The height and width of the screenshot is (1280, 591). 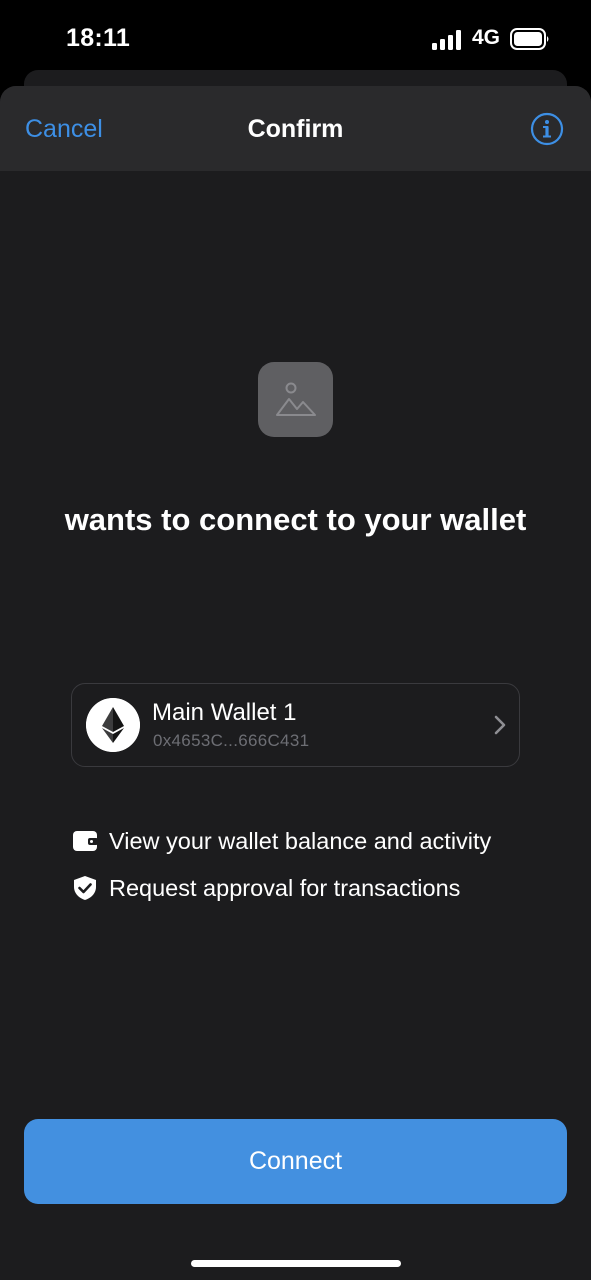 I want to click on connect-headline: wants to connect to your wallet, so click(x=295, y=519).